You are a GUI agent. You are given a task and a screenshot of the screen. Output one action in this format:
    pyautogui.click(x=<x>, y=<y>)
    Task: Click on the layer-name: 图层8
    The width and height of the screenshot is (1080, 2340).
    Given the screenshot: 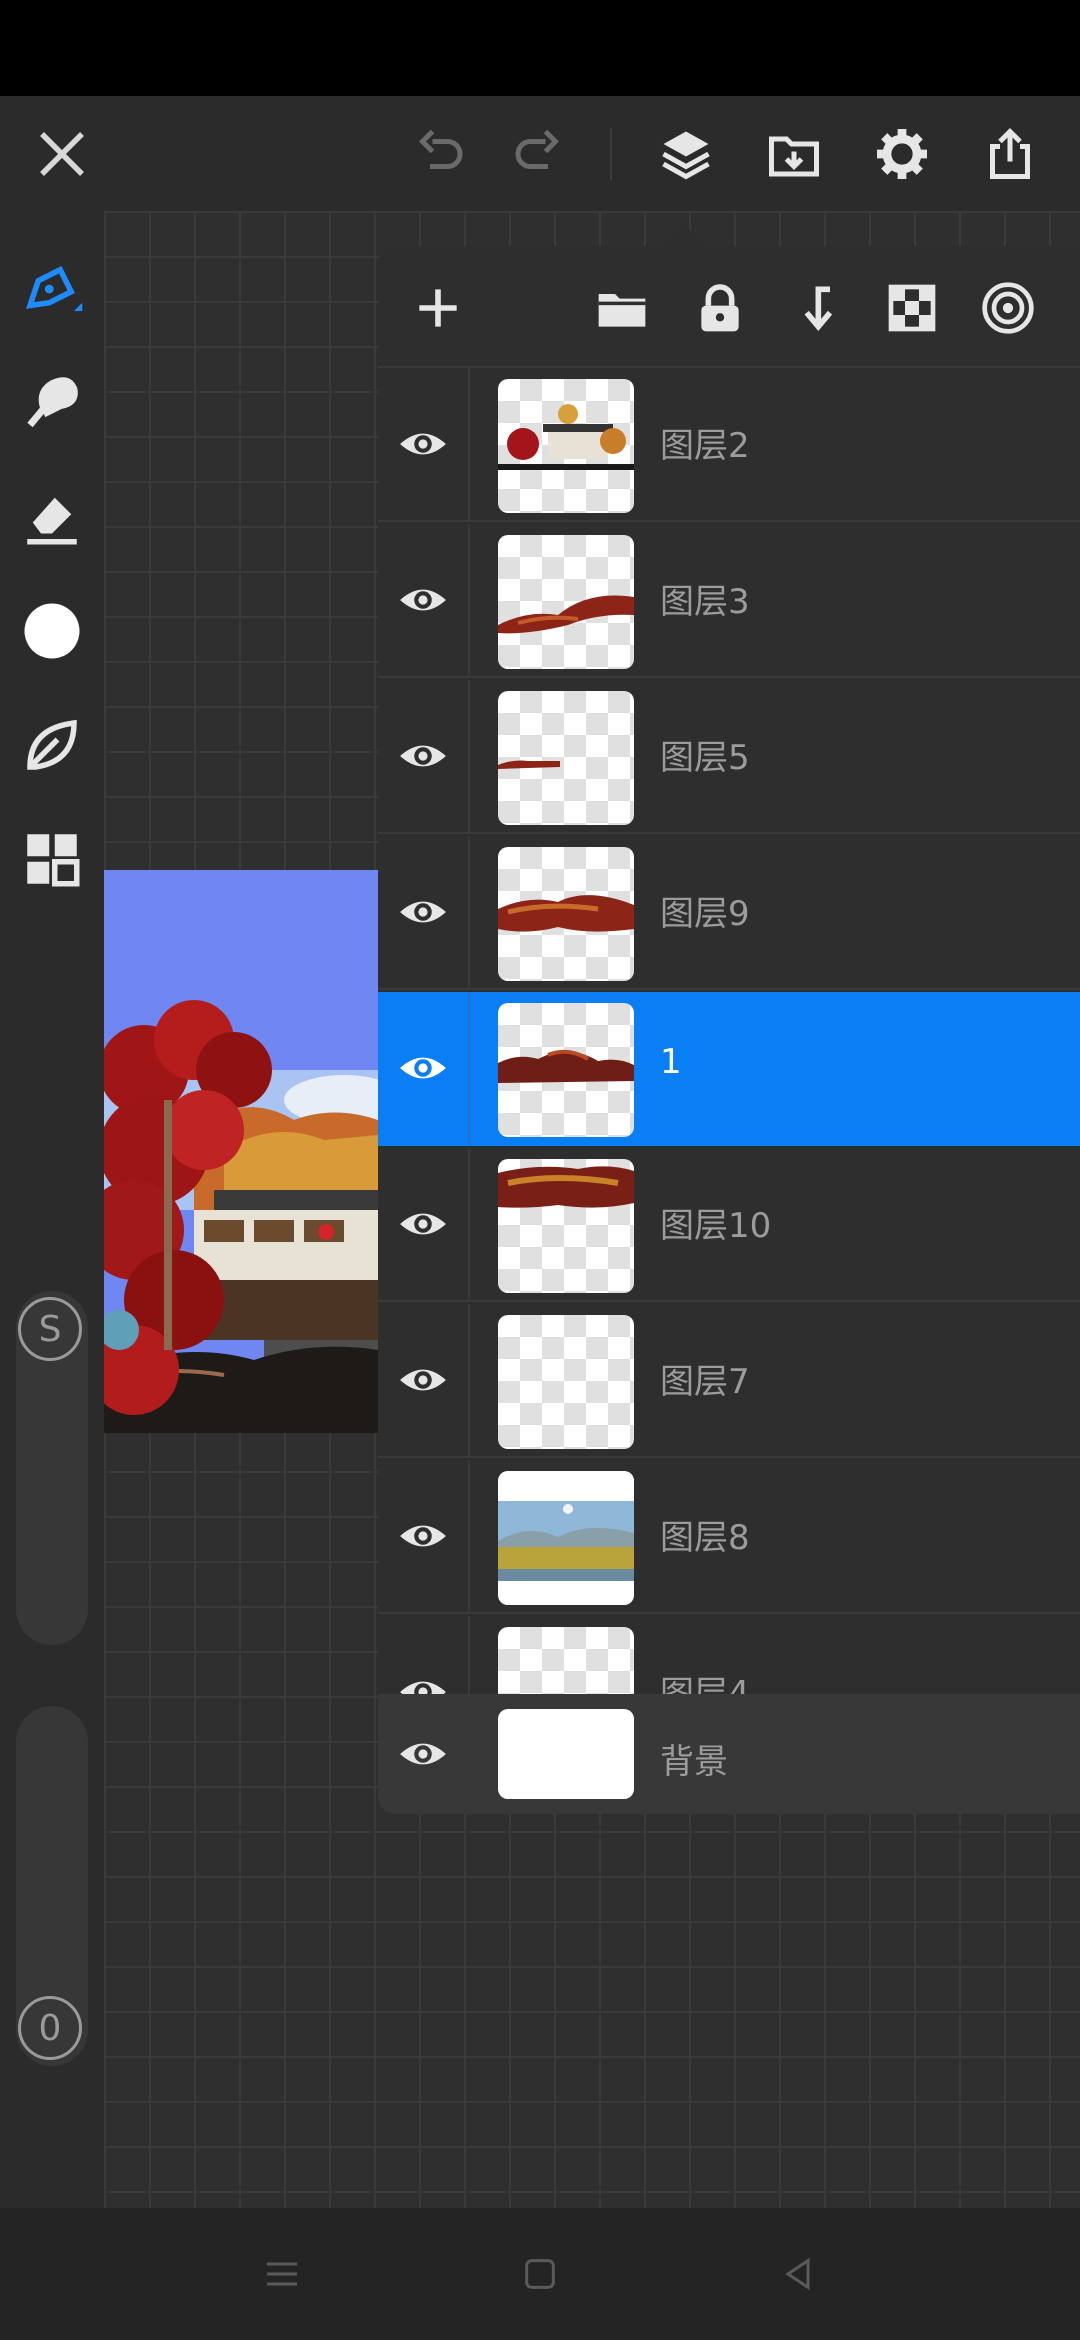 What is the action you would take?
    pyautogui.click(x=705, y=1538)
    